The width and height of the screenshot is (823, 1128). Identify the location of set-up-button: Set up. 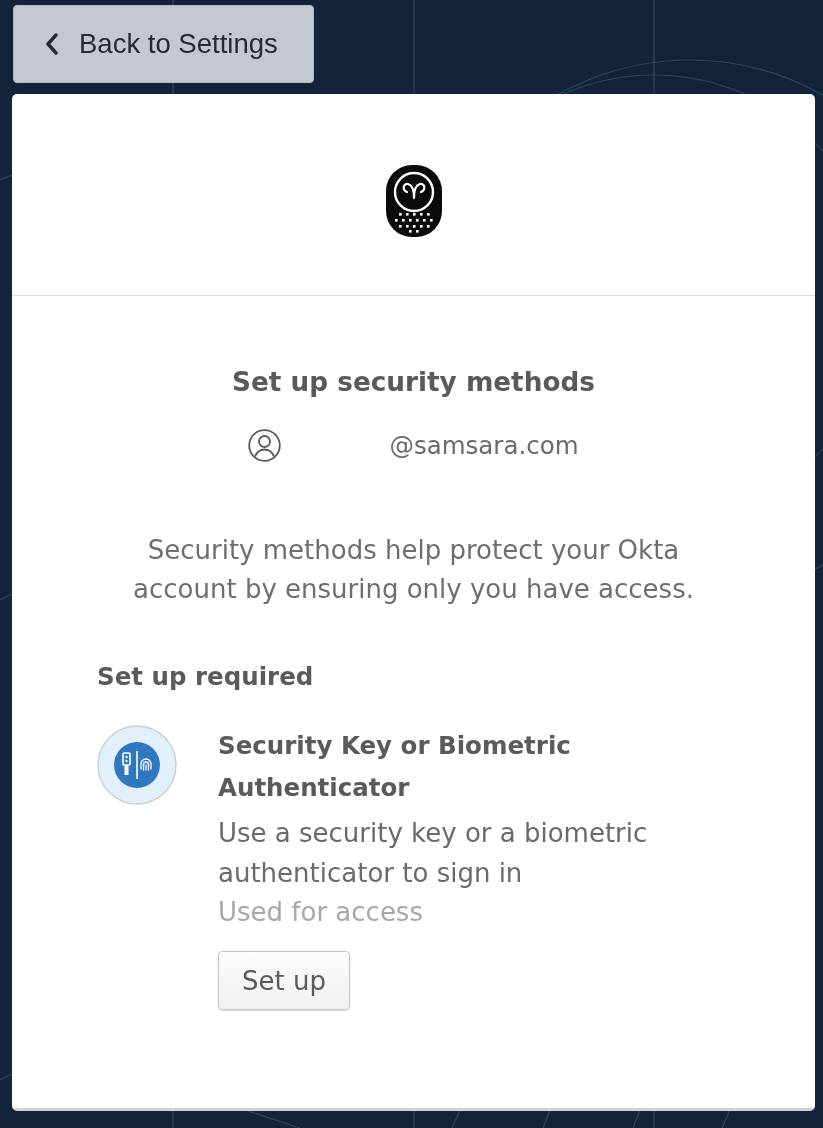
(284, 980).